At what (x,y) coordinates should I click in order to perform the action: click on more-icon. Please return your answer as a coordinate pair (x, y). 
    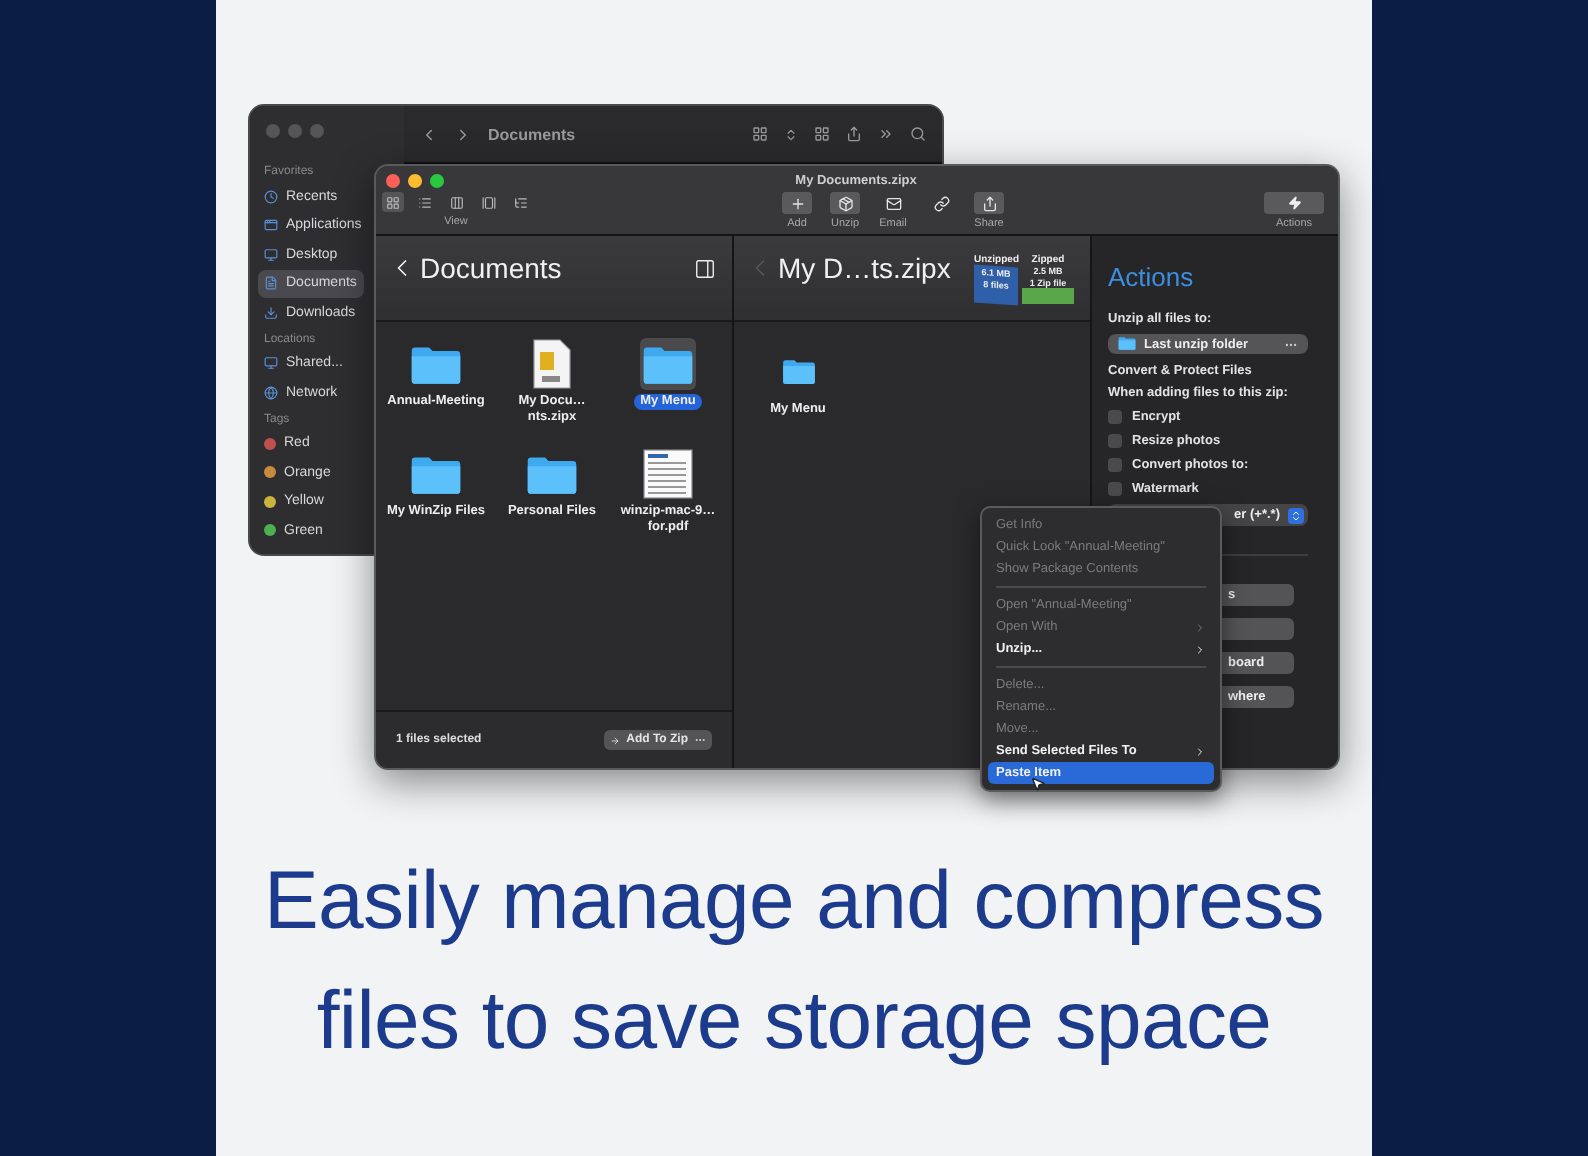
    Looking at the image, I should click on (886, 134).